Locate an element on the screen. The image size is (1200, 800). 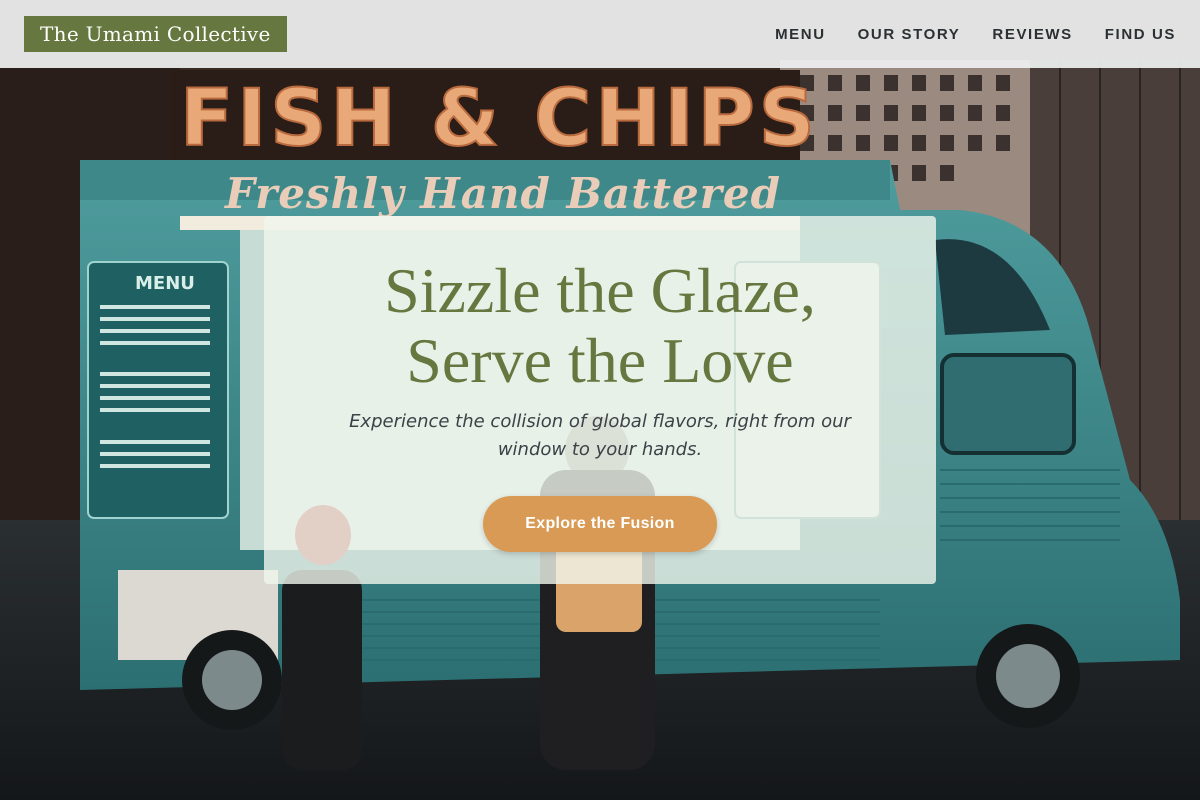
explore-fusion-button: Explore the Fusion is located at coordinates (600, 524).